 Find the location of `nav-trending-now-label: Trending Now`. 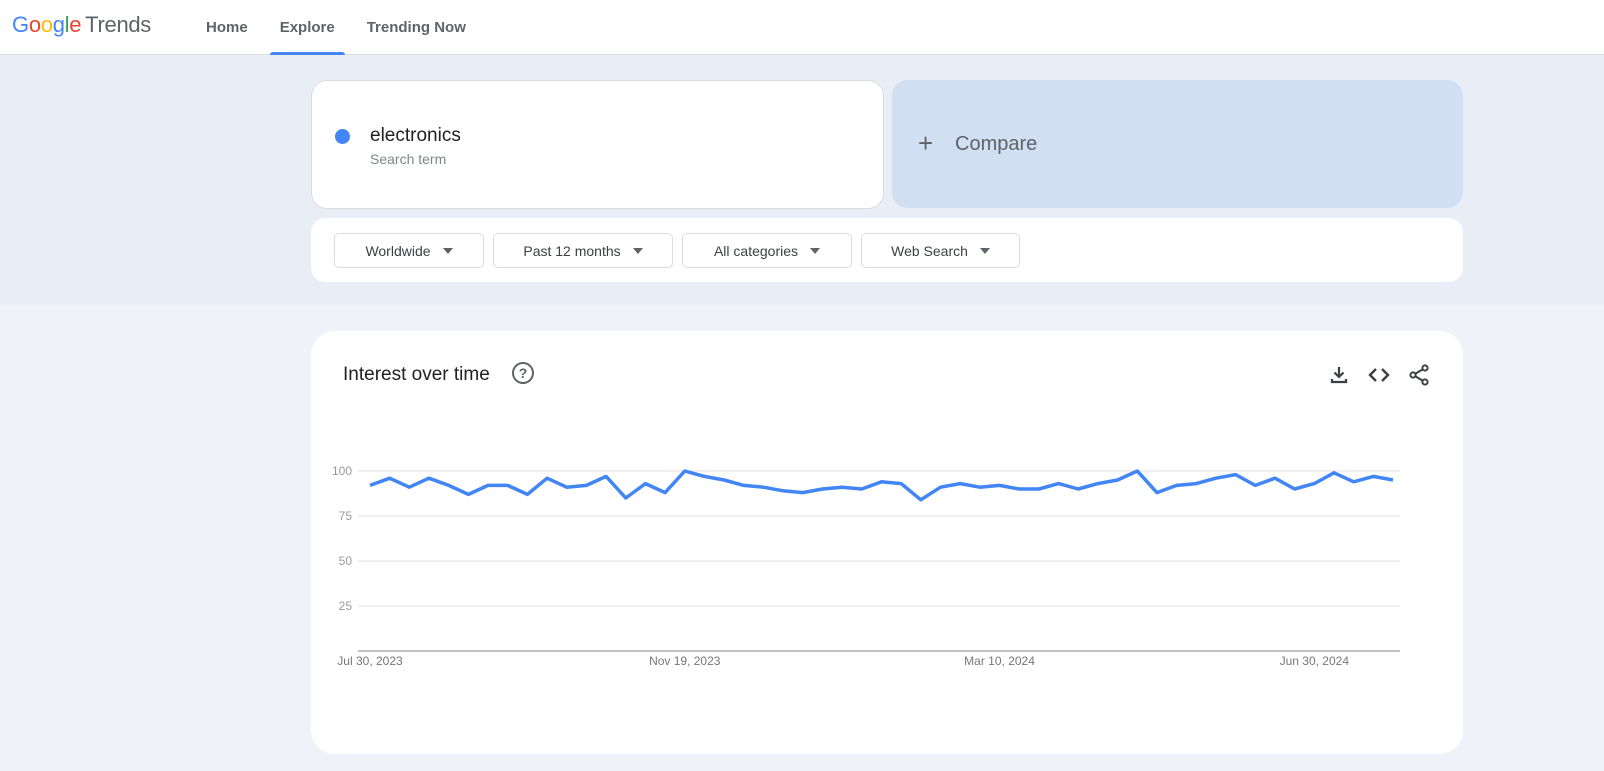

nav-trending-now-label: Trending Now is located at coordinates (416, 27).